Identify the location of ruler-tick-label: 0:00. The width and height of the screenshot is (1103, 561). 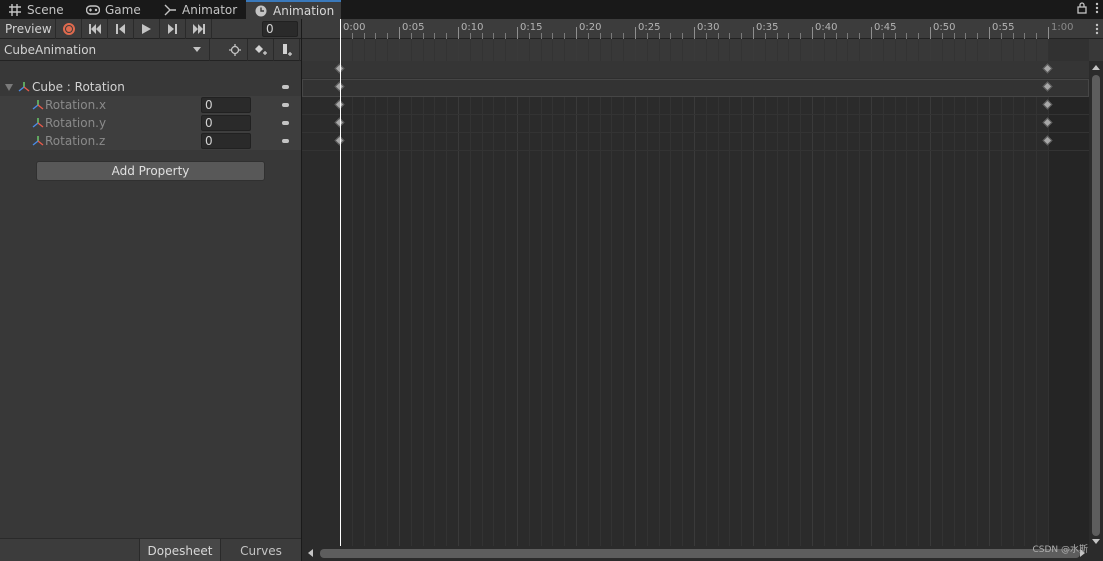
(354, 27).